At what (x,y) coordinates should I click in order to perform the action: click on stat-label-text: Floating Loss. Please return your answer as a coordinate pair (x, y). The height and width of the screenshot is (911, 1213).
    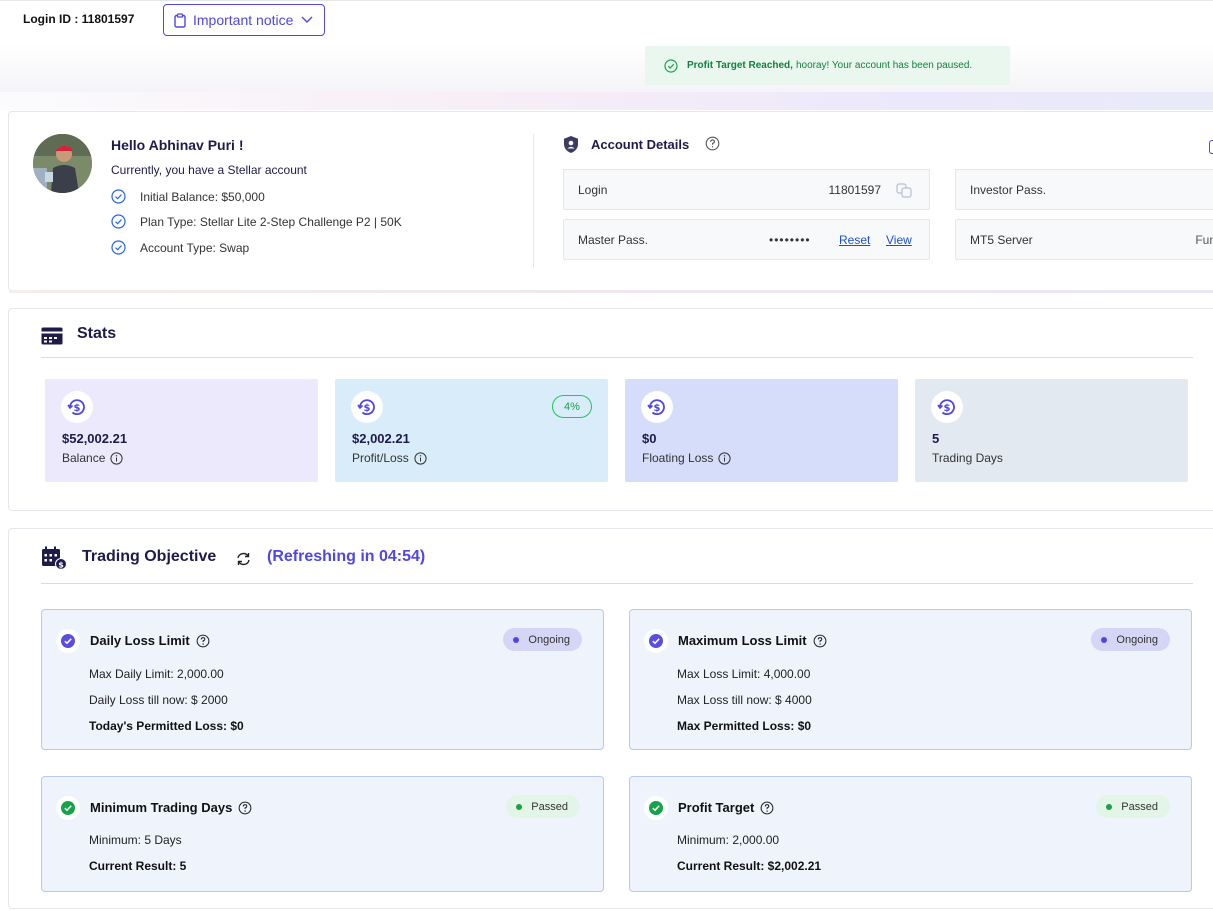
    Looking at the image, I should click on (678, 458).